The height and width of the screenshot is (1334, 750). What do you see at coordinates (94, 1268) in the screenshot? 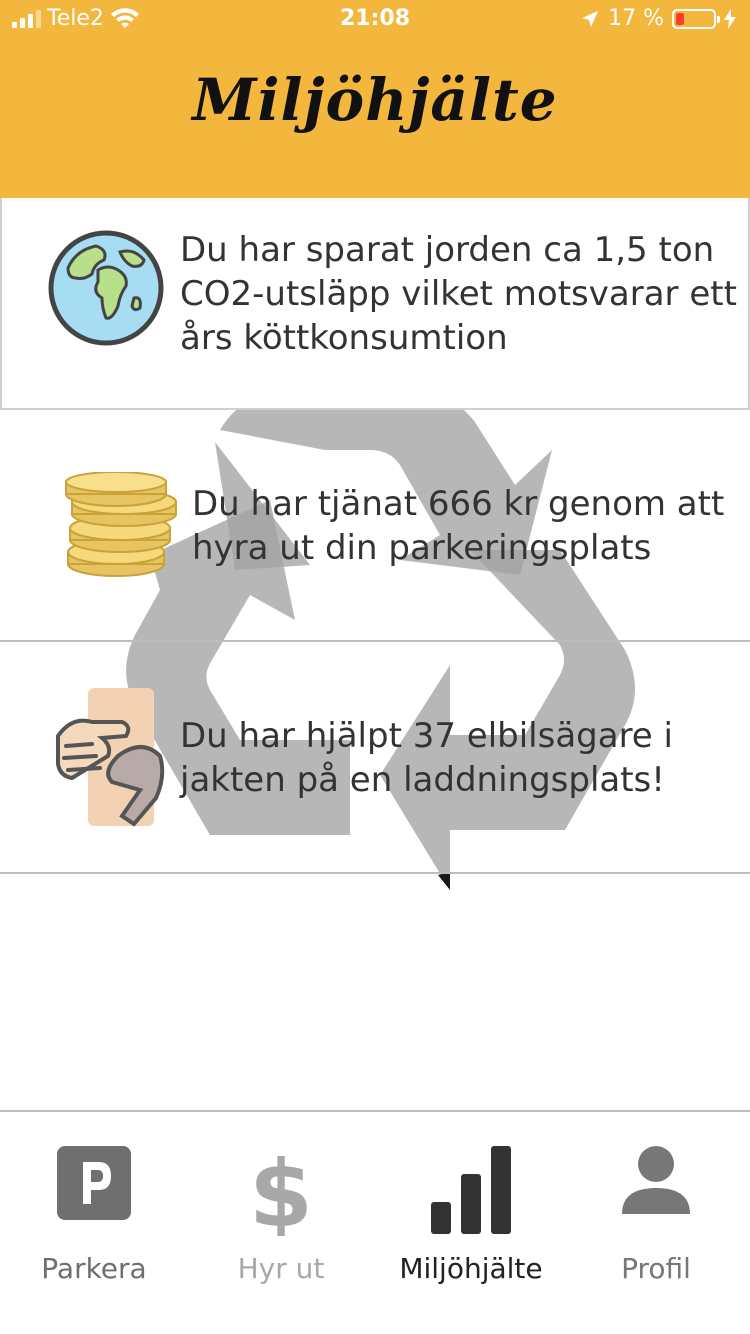
I see `tab-label-parkera: Parkera` at bounding box center [94, 1268].